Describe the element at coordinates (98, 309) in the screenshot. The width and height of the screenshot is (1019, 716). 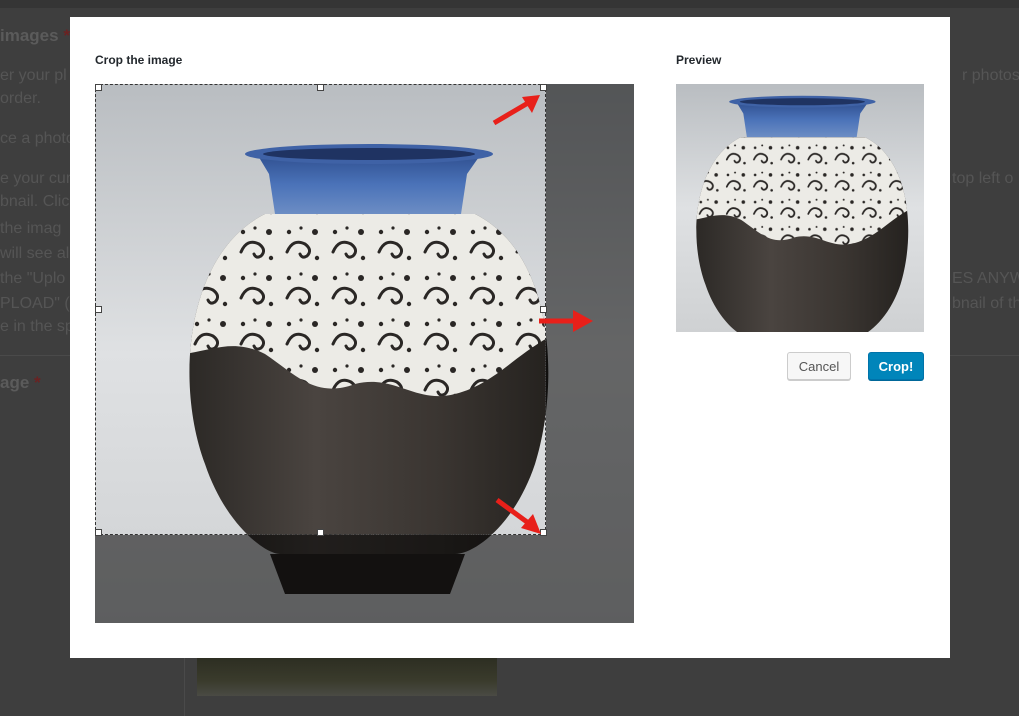
I see `crop-handle-left` at that location.